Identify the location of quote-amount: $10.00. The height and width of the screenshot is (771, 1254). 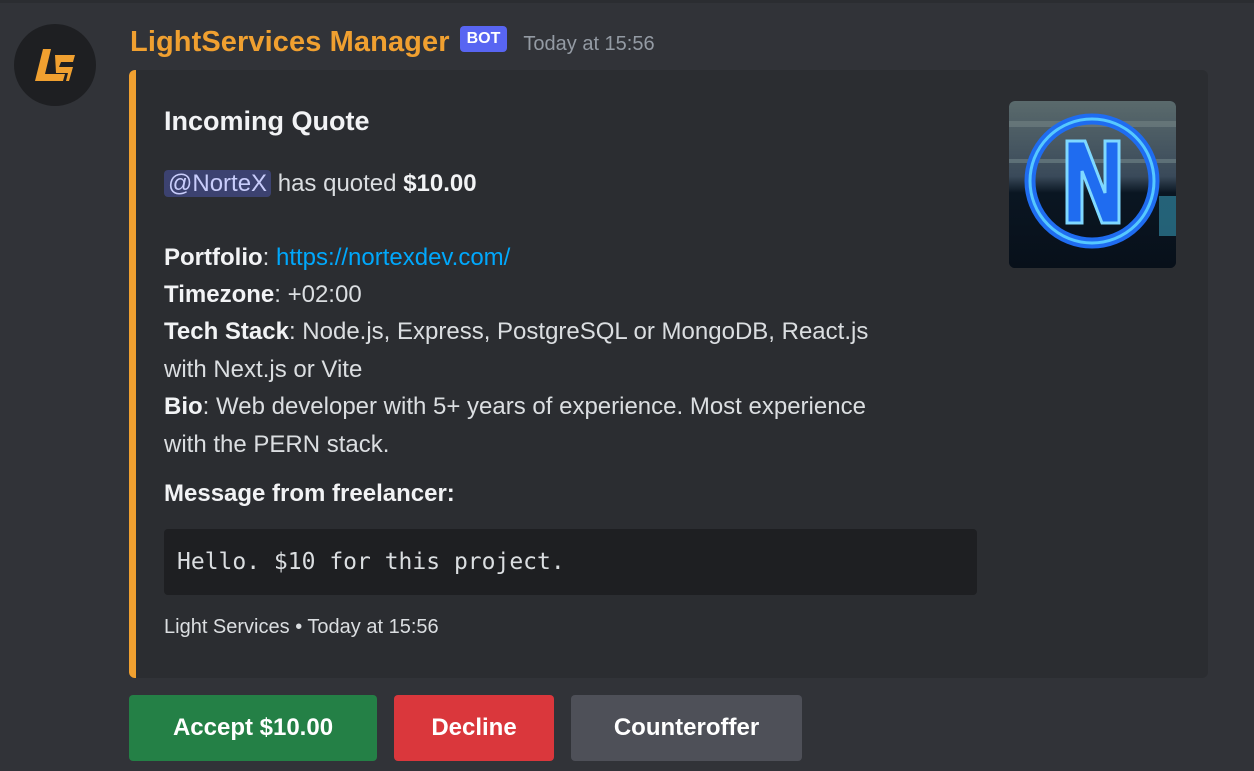
(440, 183).